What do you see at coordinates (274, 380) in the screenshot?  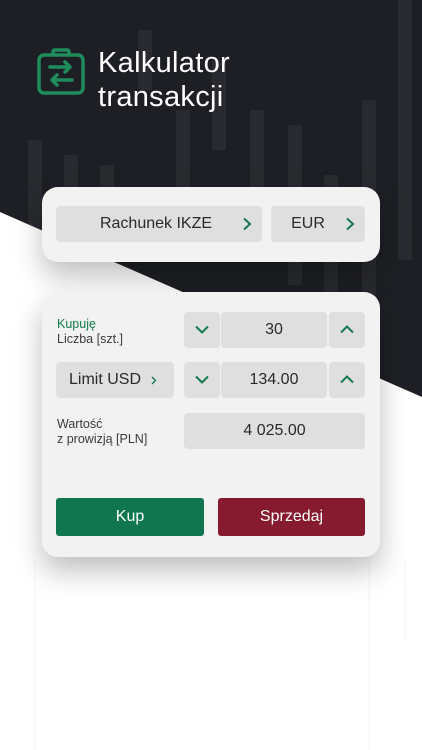 I see `price-input: 134.00` at bounding box center [274, 380].